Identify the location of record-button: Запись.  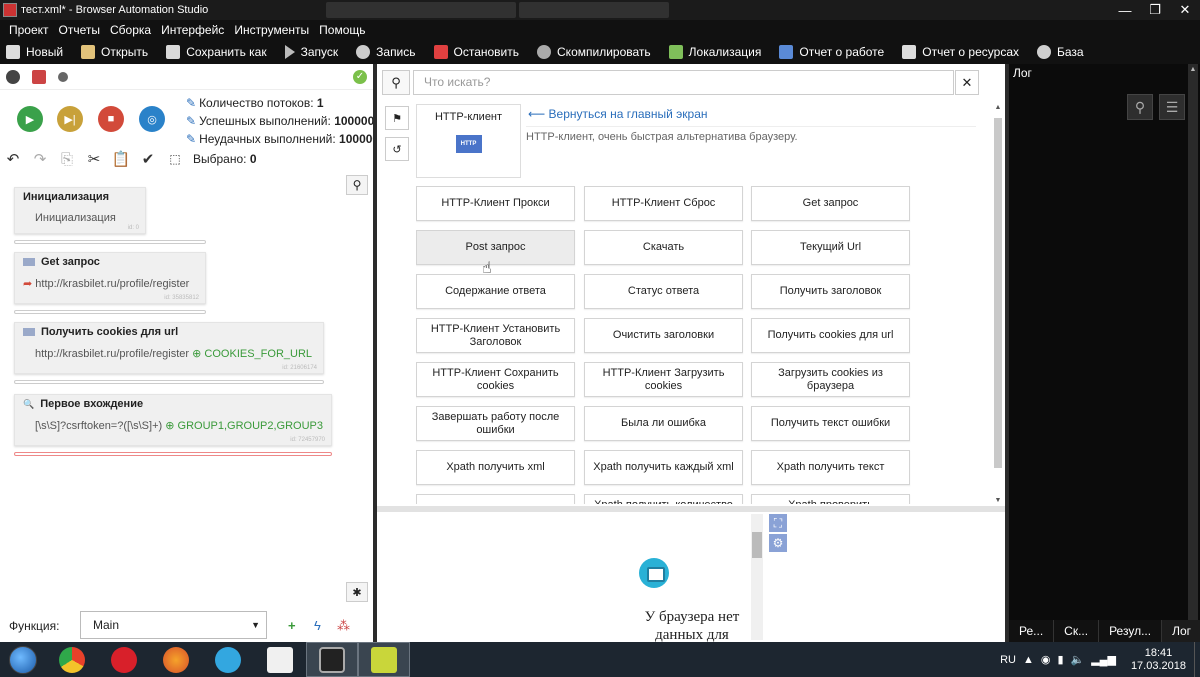
(386, 51).